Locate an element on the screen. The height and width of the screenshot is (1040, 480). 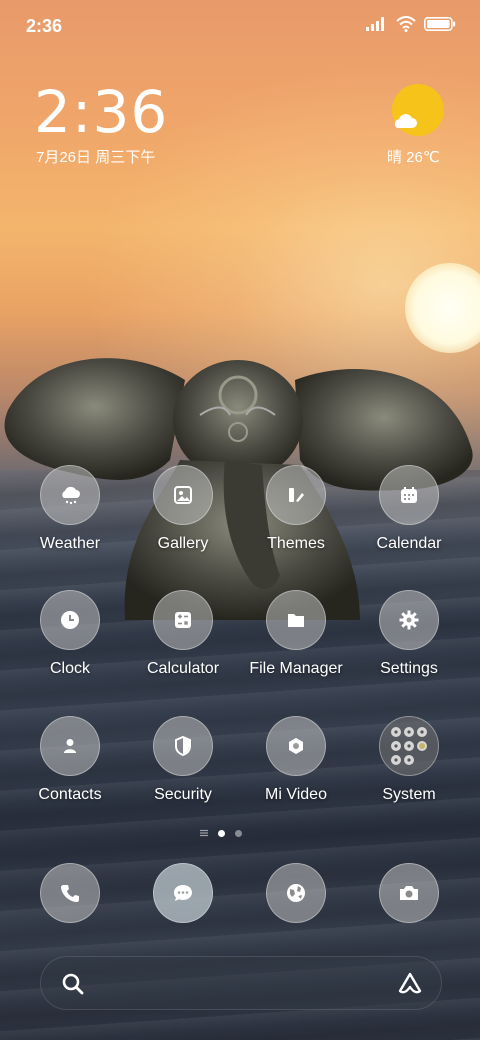
weather-icon is located at coordinates (70, 495).